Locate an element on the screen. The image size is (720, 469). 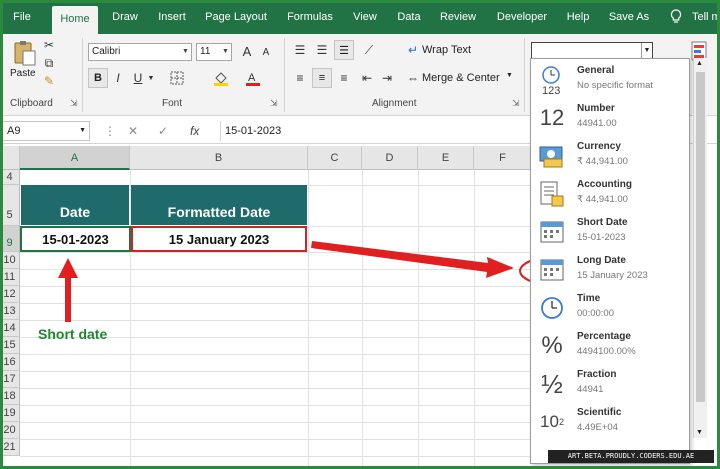
format-item-percentage: % Percentage 4494100.00% is located at coordinates (610, 346).